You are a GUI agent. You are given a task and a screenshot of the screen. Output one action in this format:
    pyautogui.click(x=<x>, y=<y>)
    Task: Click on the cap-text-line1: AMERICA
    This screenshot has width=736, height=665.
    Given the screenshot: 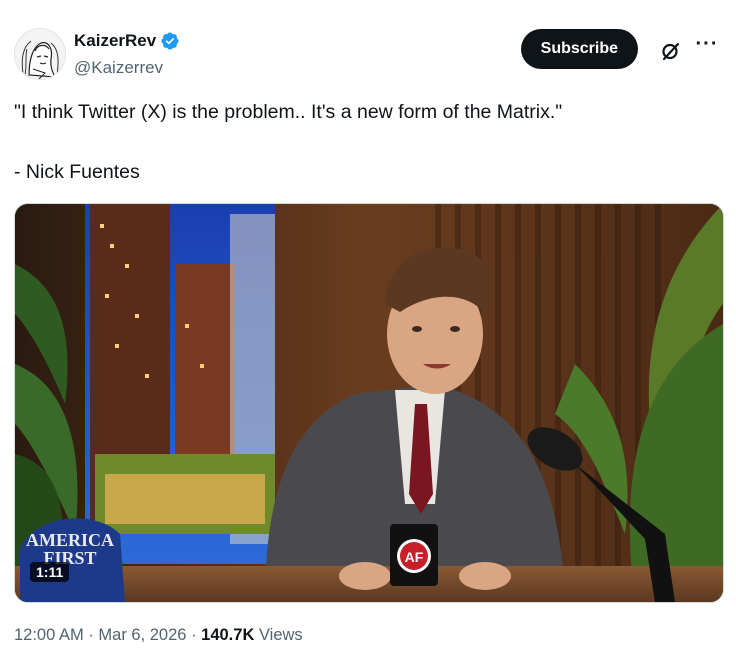 What is the action you would take?
    pyautogui.click(x=70, y=540)
    